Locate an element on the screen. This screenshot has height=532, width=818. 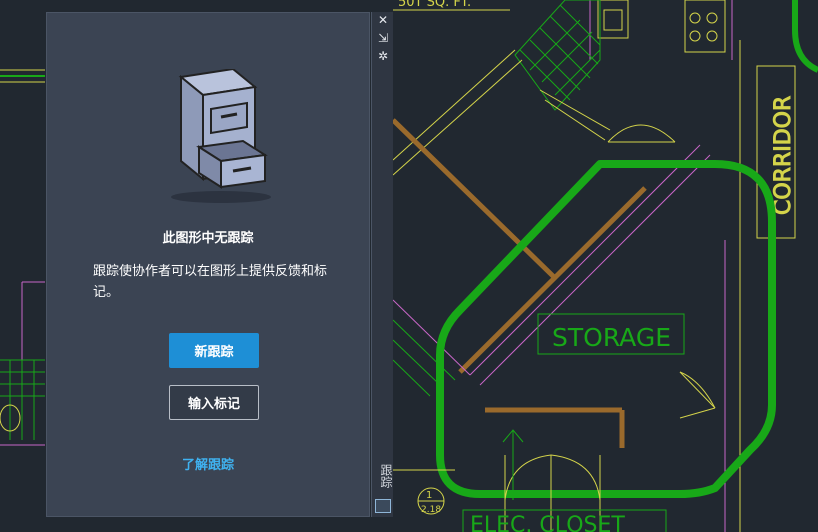
trace-palette-icon is located at coordinates (383, 506).